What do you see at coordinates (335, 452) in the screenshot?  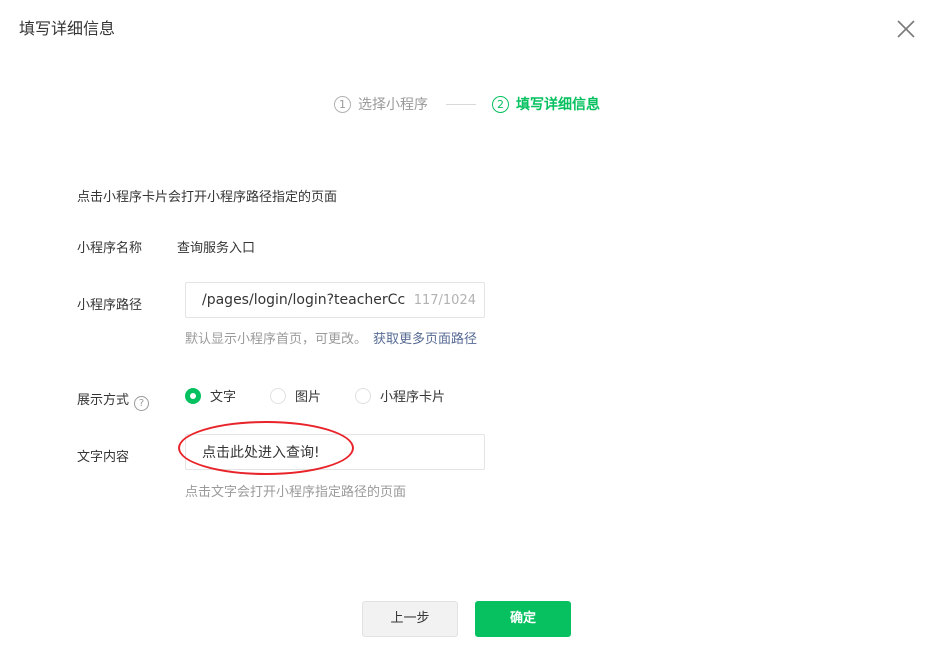 I see `text-content-input: 点击此处进入查询!` at bounding box center [335, 452].